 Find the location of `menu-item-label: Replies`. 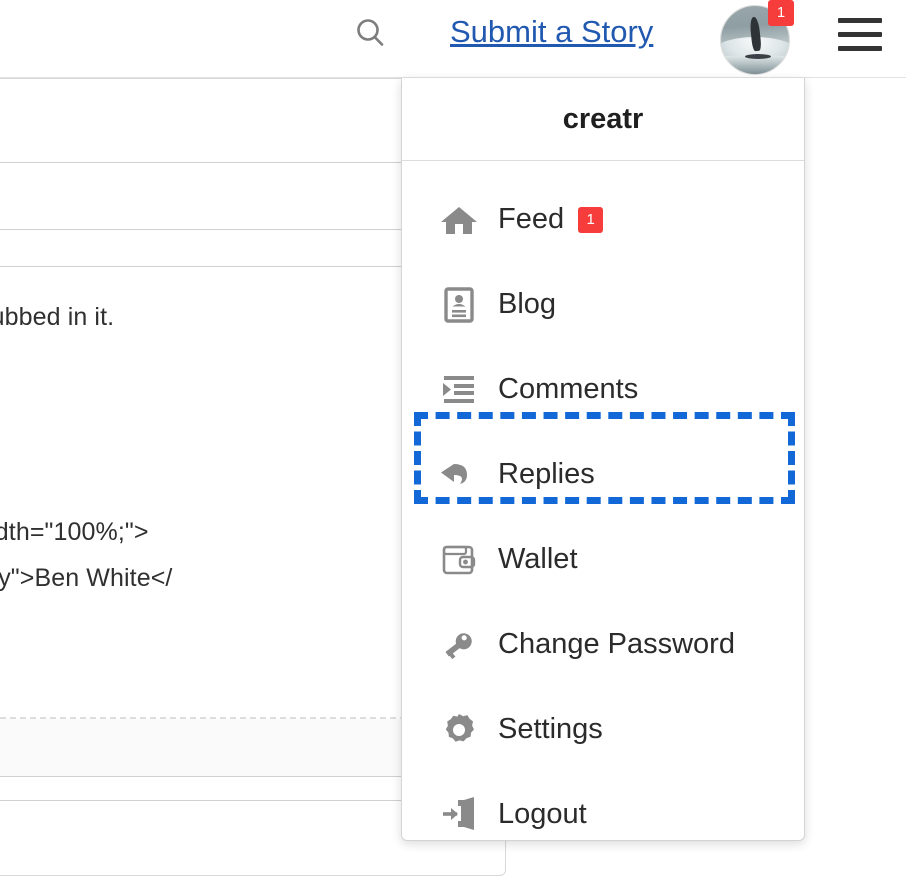

menu-item-label: Replies is located at coordinates (546, 474).